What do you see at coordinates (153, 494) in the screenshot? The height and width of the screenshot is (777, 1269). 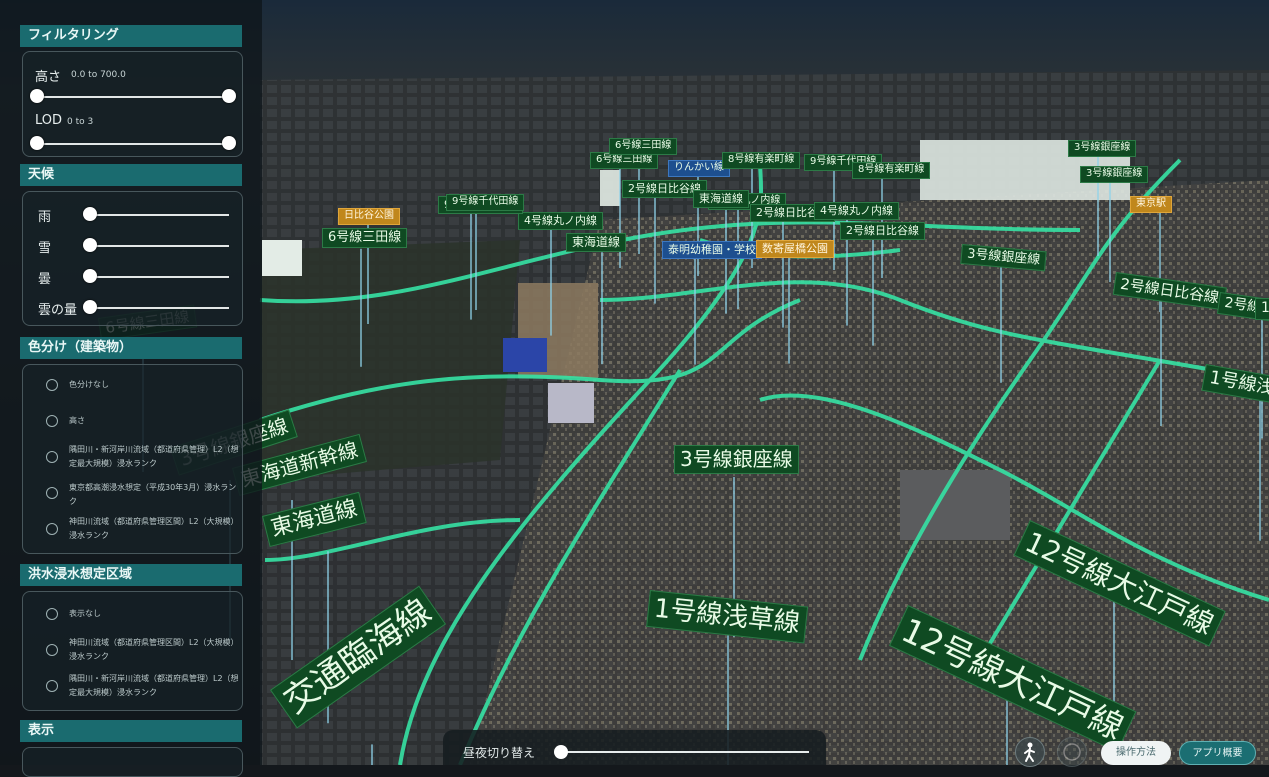 I see `coloring-option-3-label: 東京都高潮浸水想定（平成30年3月）浸水ランク` at bounding box center [153, 494].